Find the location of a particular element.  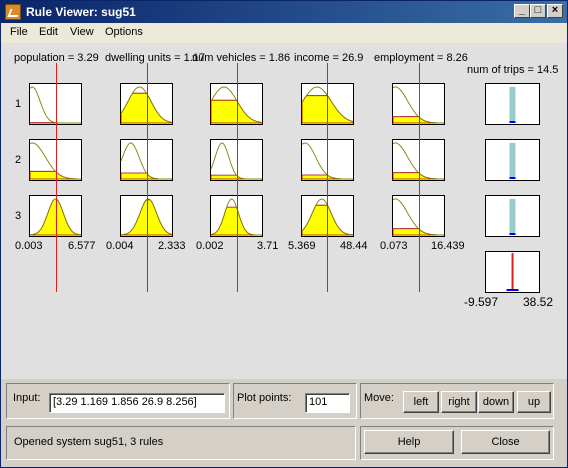

input-label-num-vehicles: num vehicles = 1.86 is located at coordinates (241, 58).